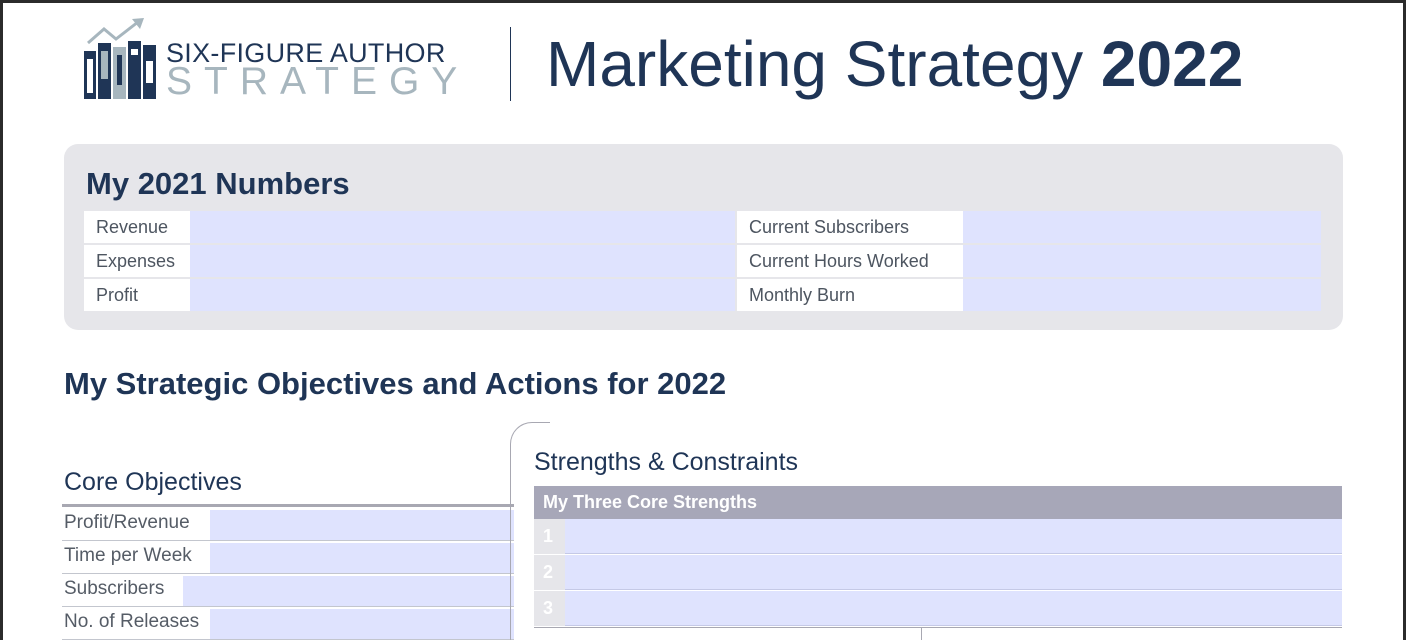 This screenshot has height=640, width=1406. I want to click on strategic-heading-pre: My Strategic Objectives and Actions for, so click(361, 383).